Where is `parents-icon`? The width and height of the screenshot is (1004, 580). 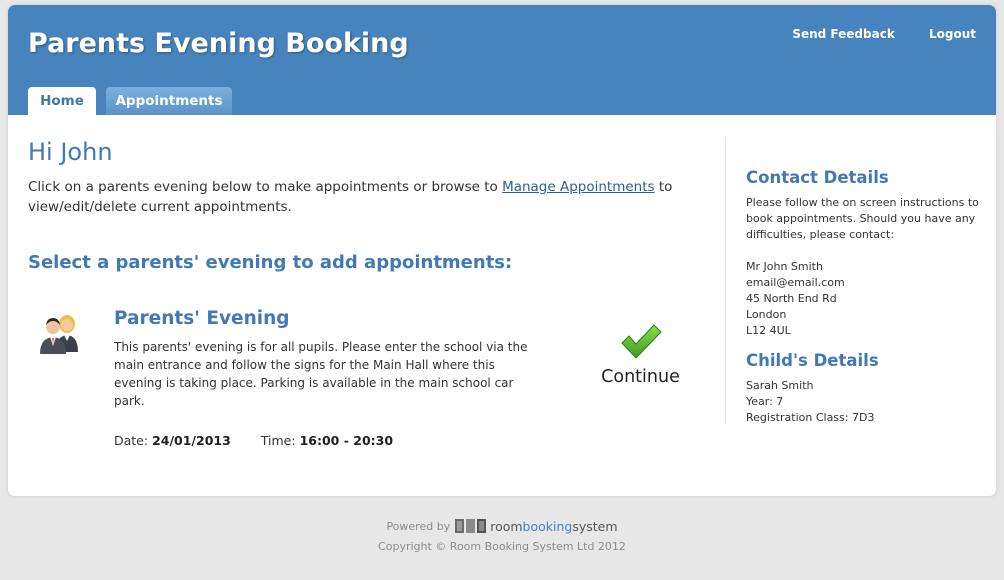
parents-icon is located at coordinates (60, 332).